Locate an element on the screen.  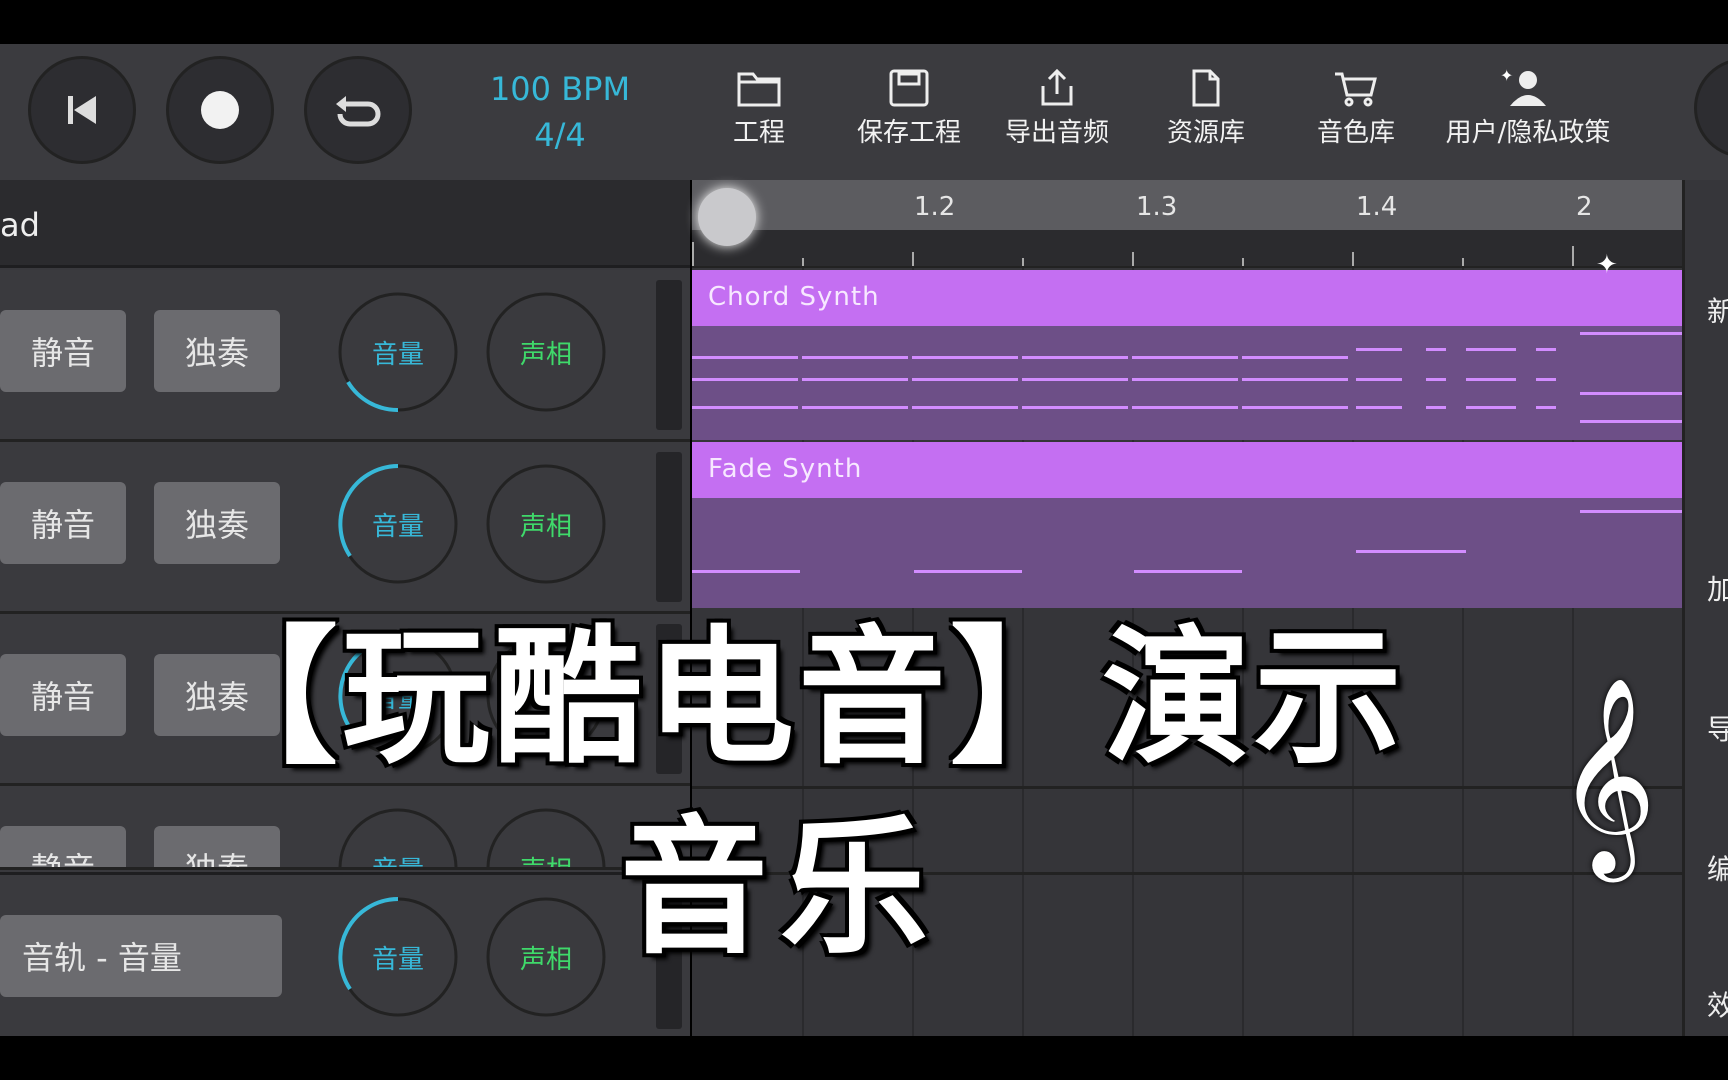
skip-to-start-button is located at coordinates (82, 110).